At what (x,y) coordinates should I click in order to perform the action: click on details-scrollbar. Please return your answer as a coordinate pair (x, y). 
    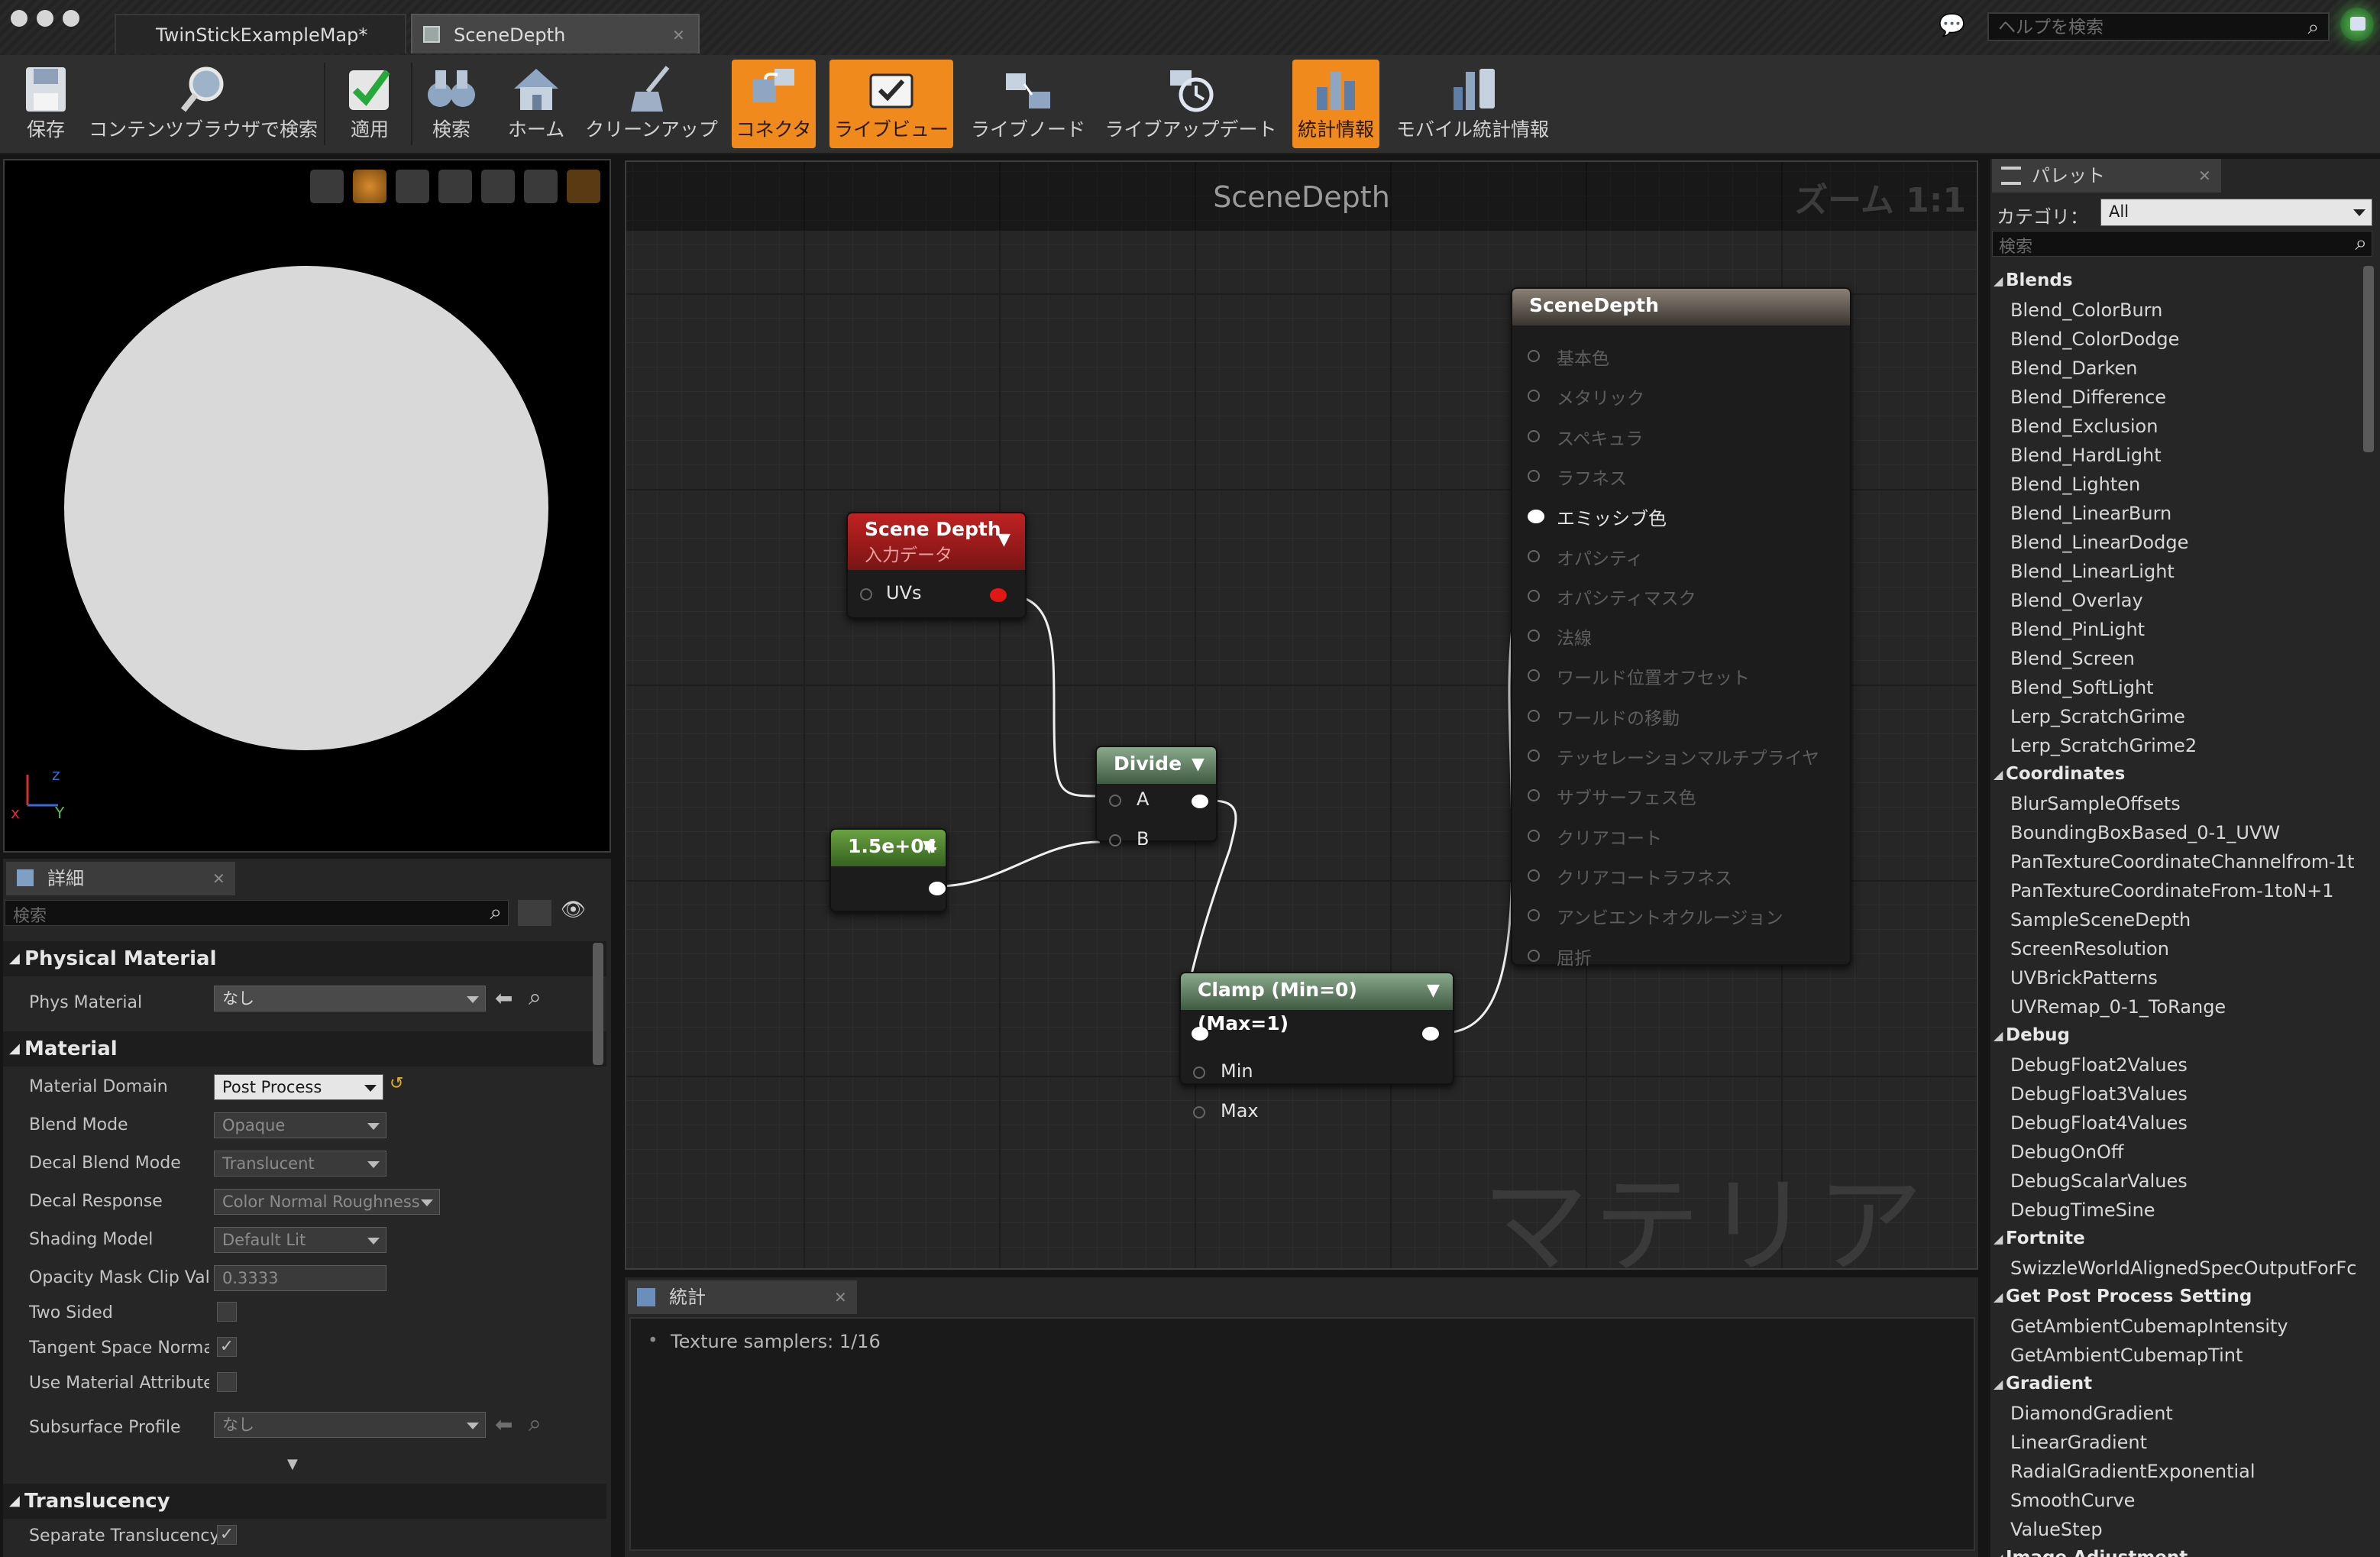
    Looking at the image, I should click on (598, 1004).